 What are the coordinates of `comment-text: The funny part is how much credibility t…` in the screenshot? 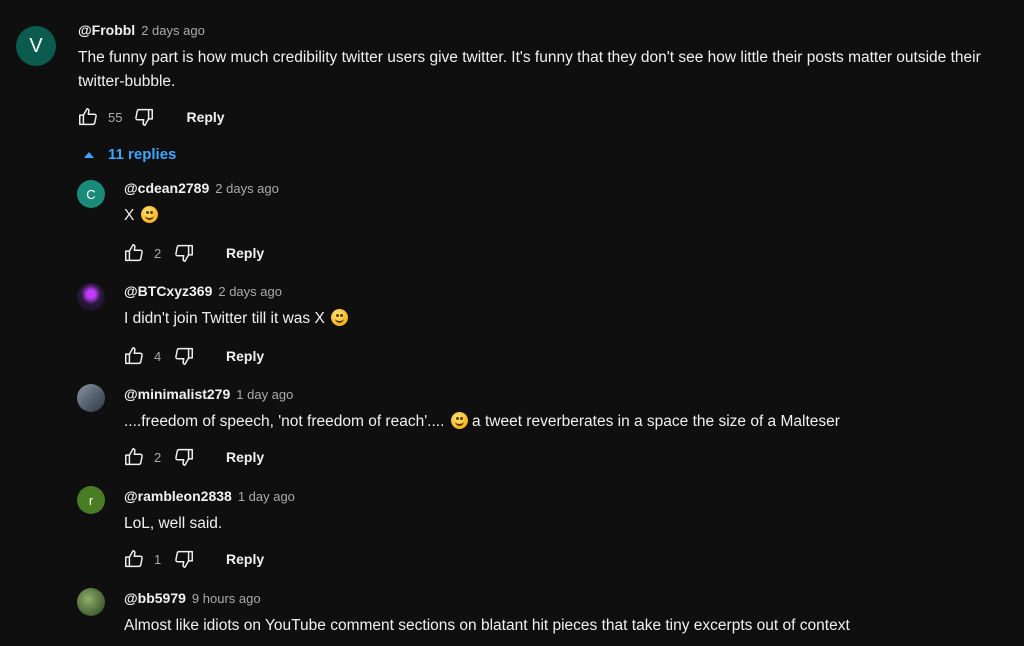 It's located at (529, 69).